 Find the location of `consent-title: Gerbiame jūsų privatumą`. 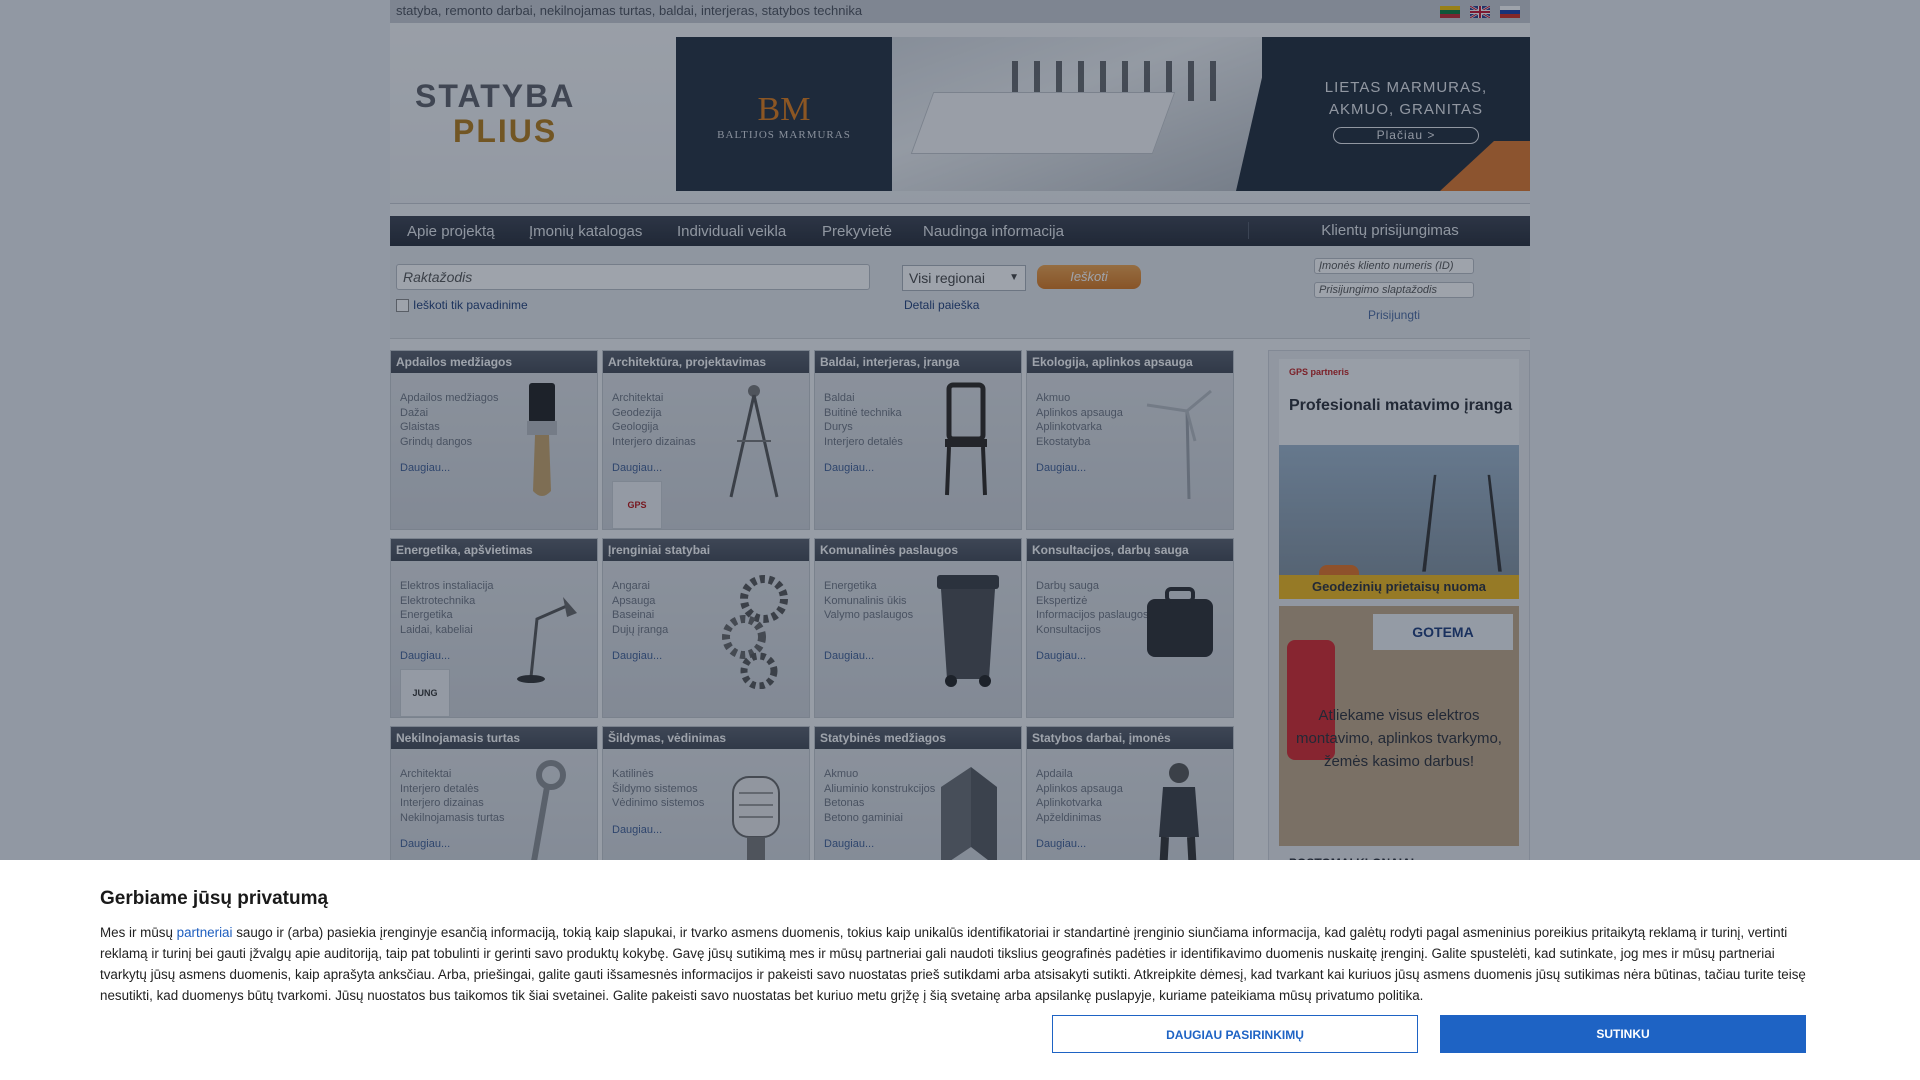

consent-title: Gerbiame jūsų privatumą is located at coordinates (214, 898).